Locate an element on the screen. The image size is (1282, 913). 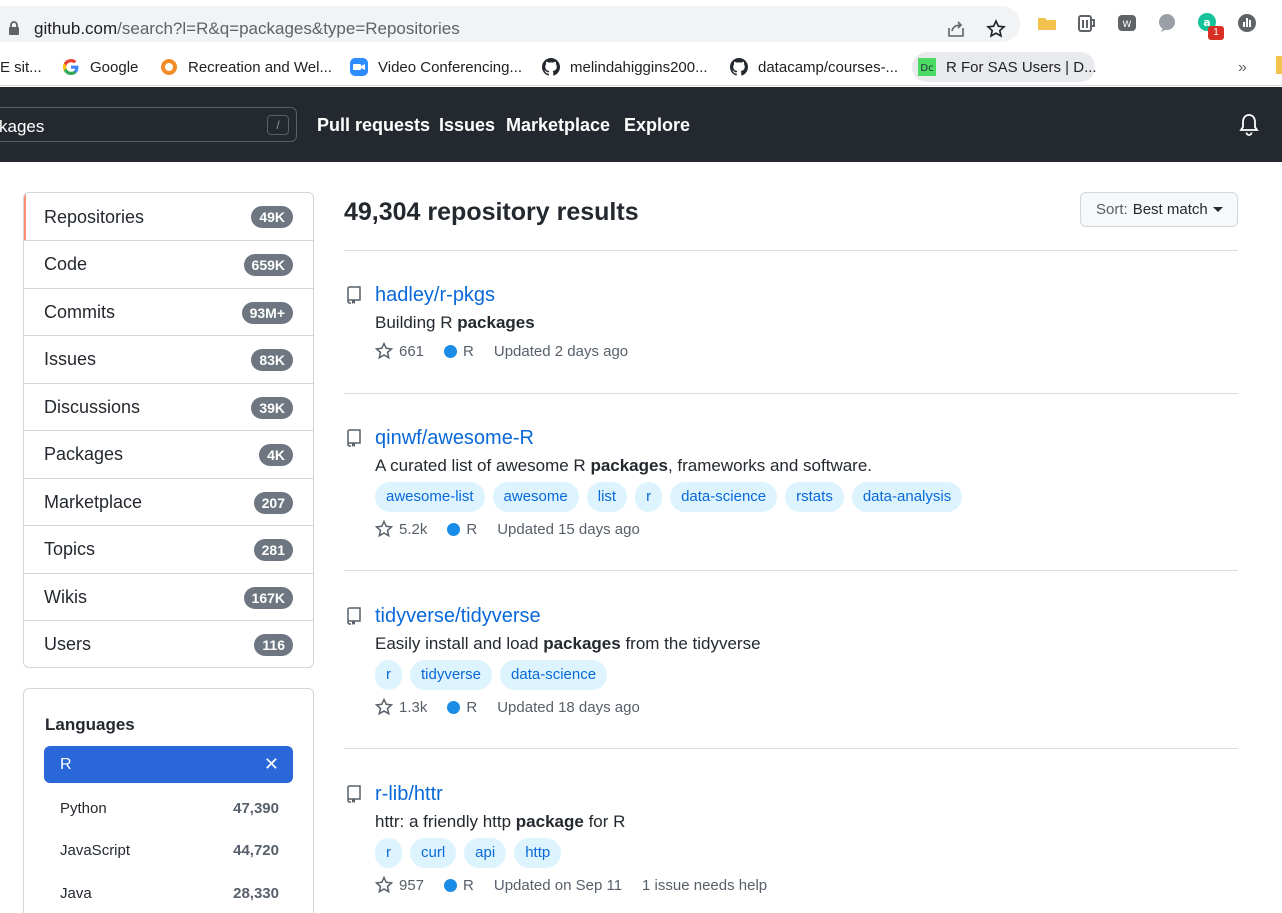
count-badge: 39K is located at coordinates (272, 407).